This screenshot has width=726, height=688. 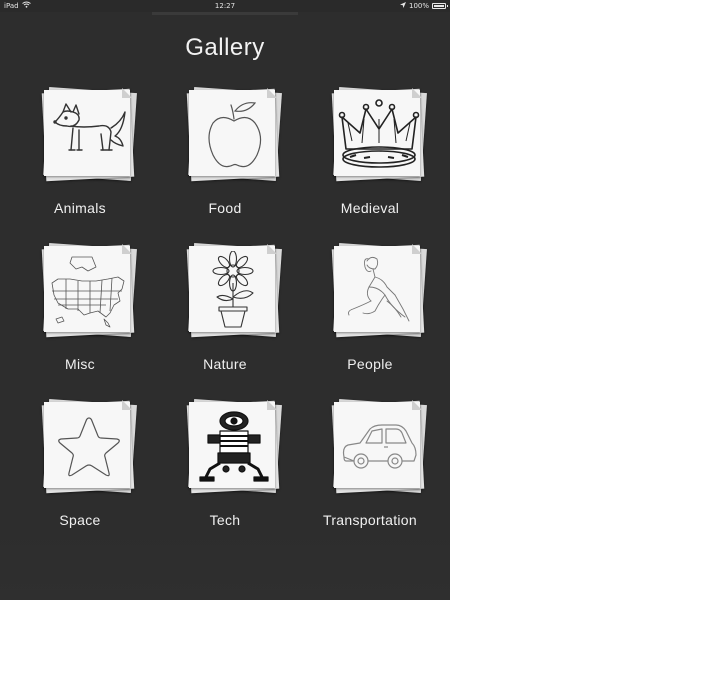 I want to click on category-tile-misc: Misc, so click(x=80, y=310).